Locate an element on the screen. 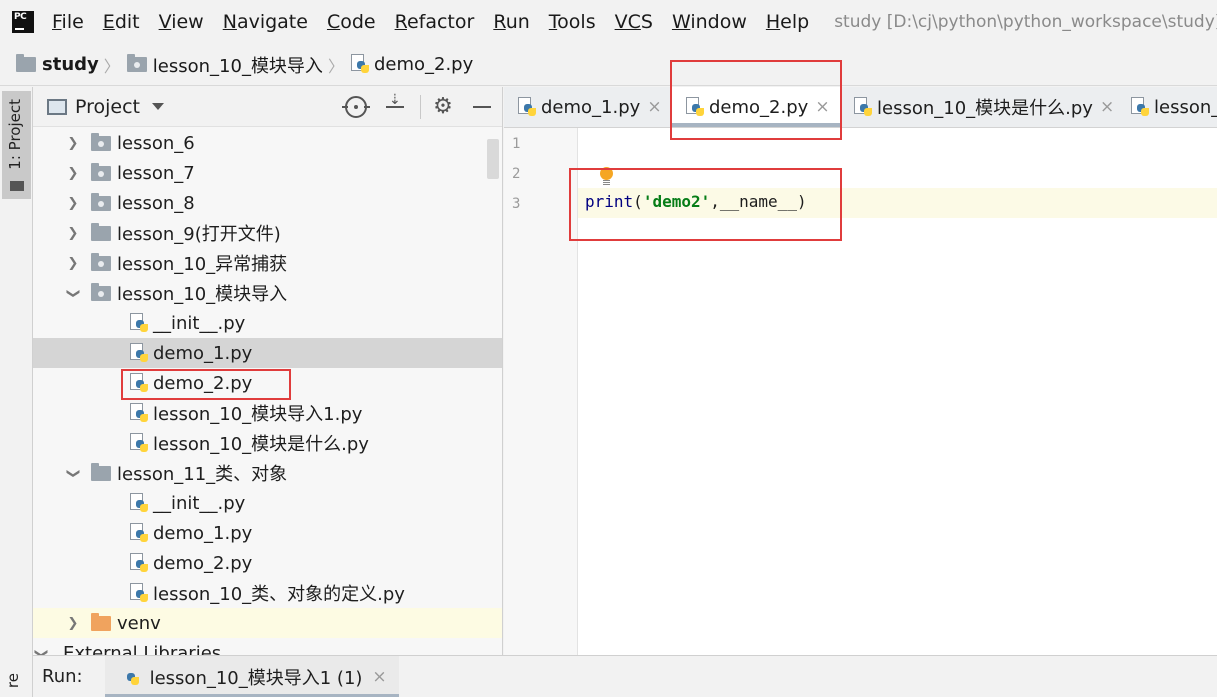 The width and height of the screenshot is (1217, 697). menu-file: File is located at coordinates (68, 22).